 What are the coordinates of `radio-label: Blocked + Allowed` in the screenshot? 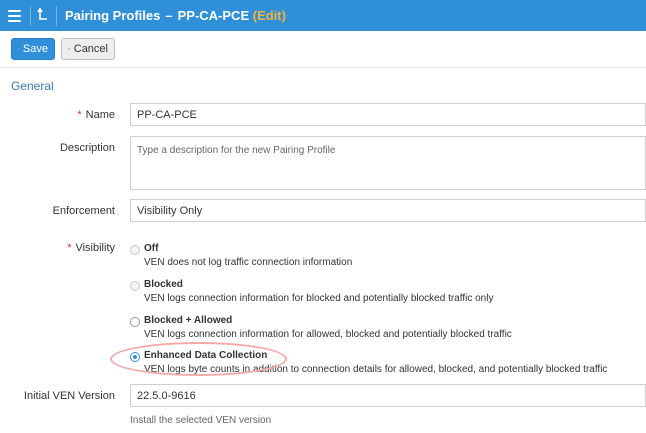 It's located at (188, 320).